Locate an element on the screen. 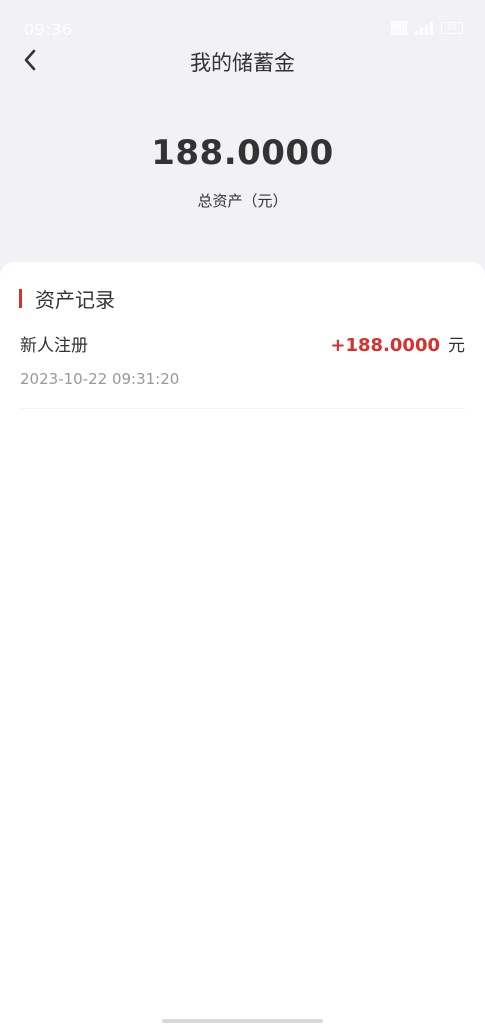 This screenshot has width=485, height=1024. section-accent-bar is located at coordinates (20, 298).